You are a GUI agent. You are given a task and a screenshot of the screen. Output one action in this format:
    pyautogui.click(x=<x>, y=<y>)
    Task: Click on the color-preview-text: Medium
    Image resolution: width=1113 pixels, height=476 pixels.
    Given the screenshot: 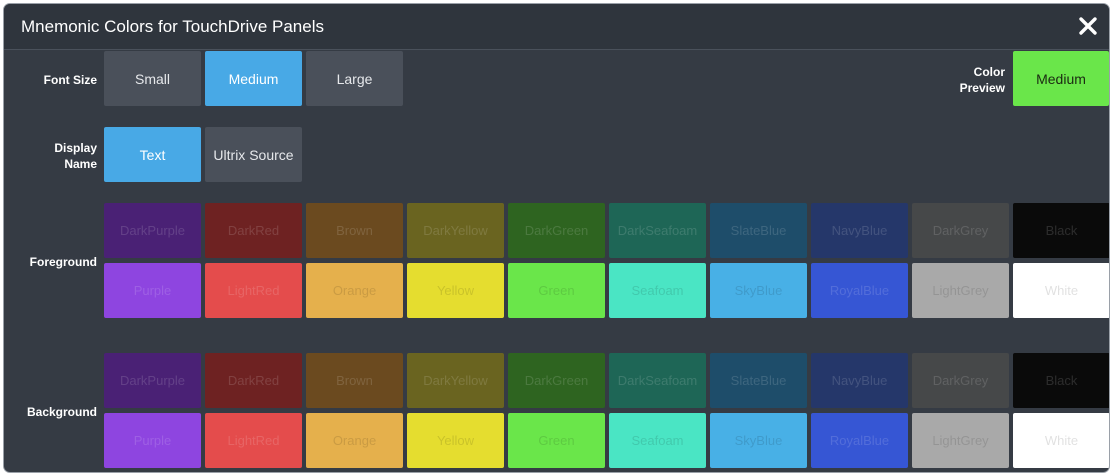 What is the action you would take?
    pyautogui.click(x=1061, y=78)
    